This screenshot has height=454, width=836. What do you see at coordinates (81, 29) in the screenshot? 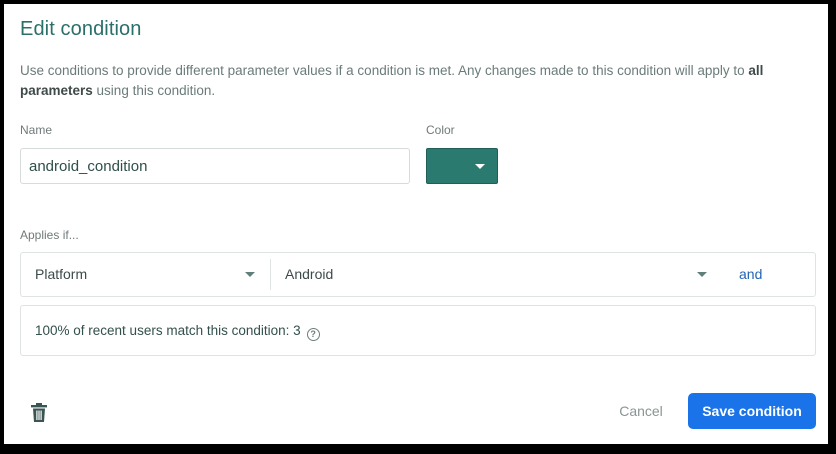
I see `dialog-title: Edit condition` at bounding box center [81, 29].